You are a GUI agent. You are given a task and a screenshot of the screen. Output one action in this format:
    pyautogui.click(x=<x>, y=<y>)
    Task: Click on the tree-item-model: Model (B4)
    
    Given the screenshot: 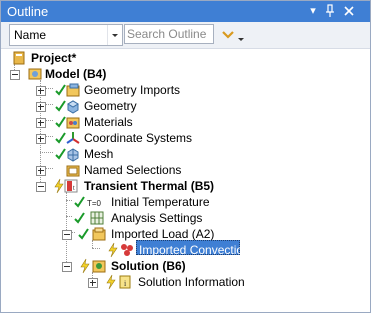 What is the action you would take?
    pyautogui.click(x=71, y=74)
    